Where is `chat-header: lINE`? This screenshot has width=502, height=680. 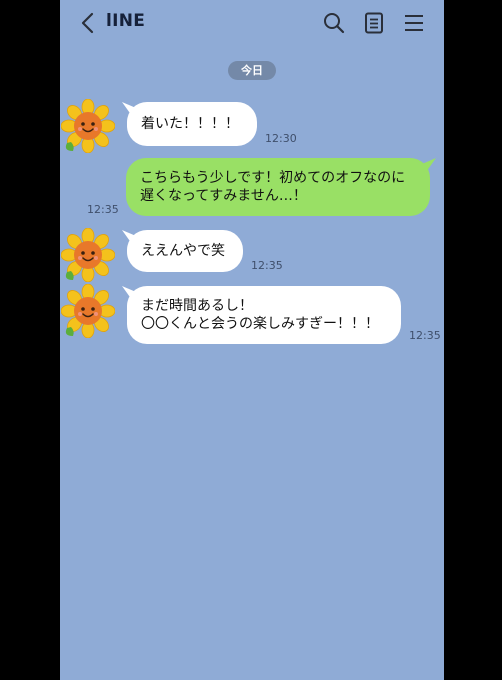 chat-header: lINE is located at coordinates (252, 23).